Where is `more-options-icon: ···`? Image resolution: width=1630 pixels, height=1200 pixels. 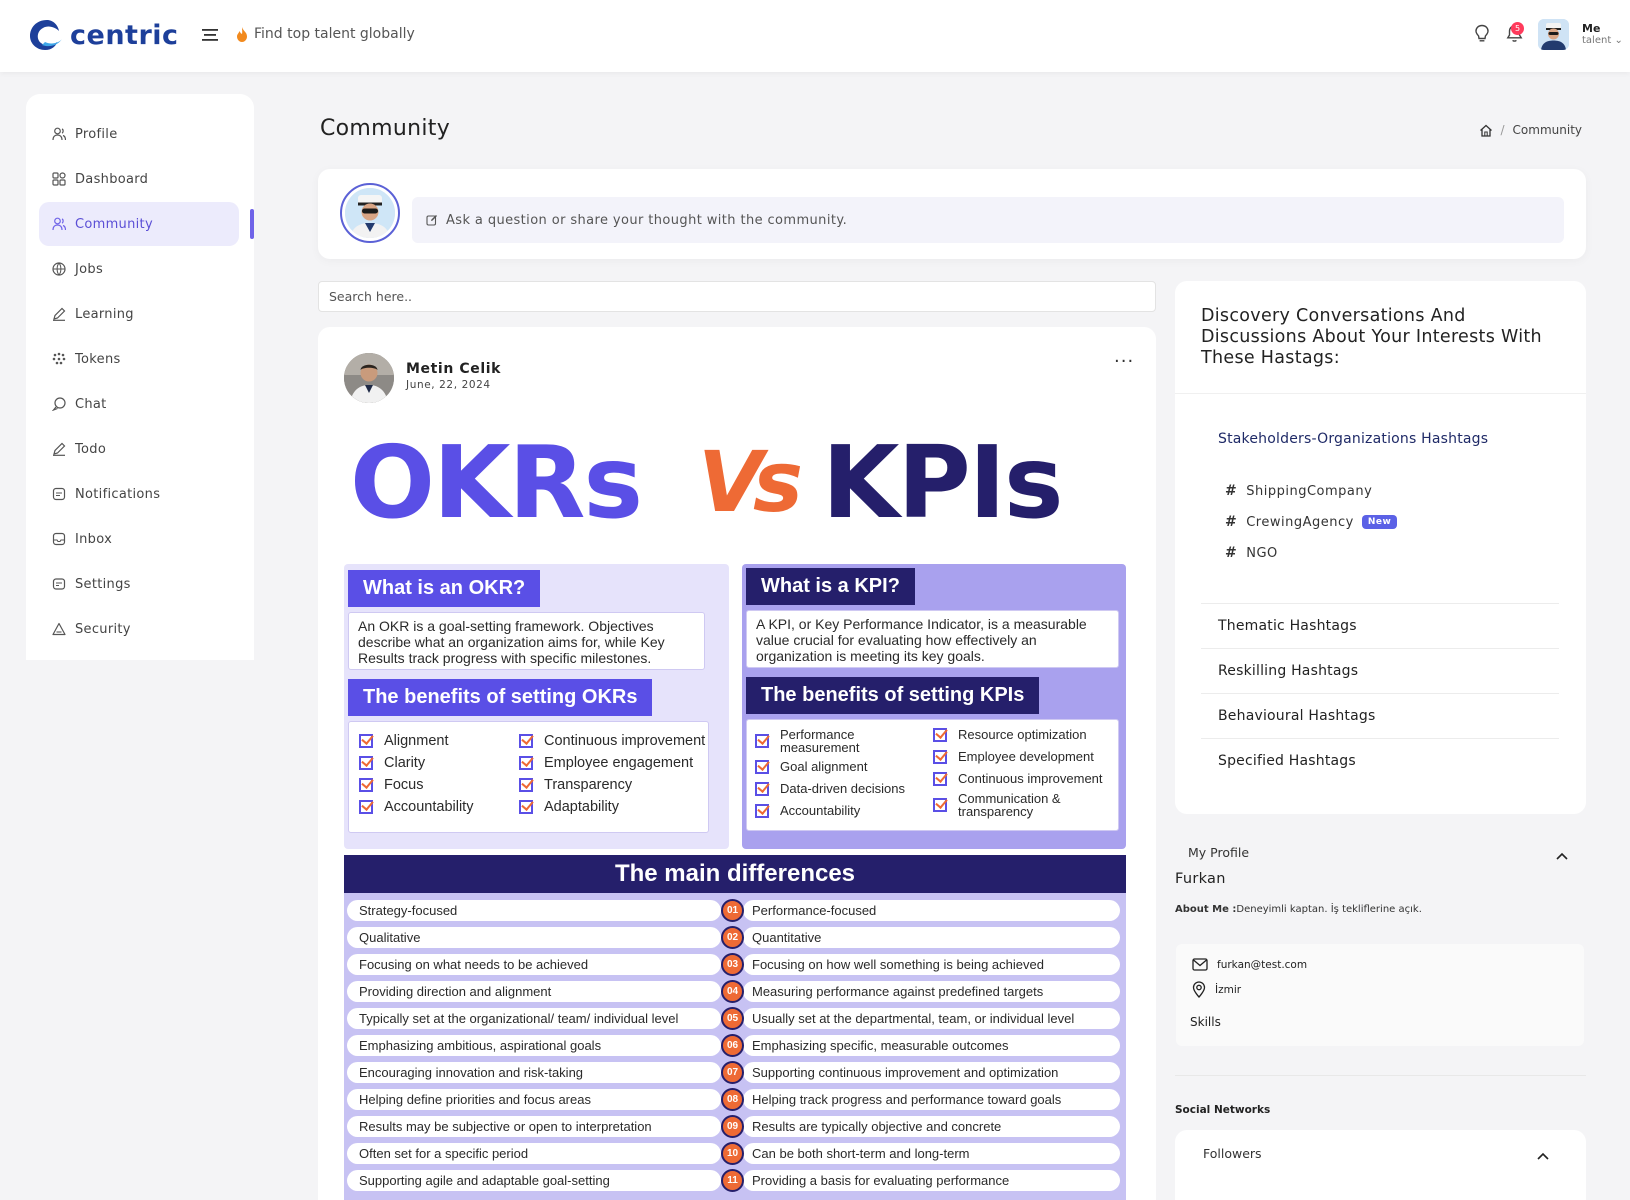
more-options-icon: ··· is located at coordinates (1124, 361).